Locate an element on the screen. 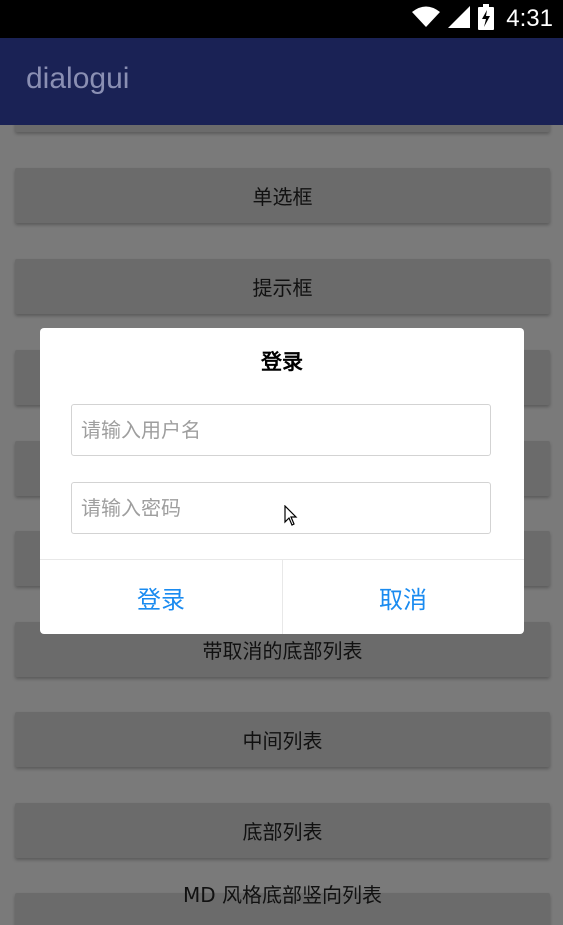 The width and height of the screenshot is (563, 925). list-button is located at coordinates (282, 128).